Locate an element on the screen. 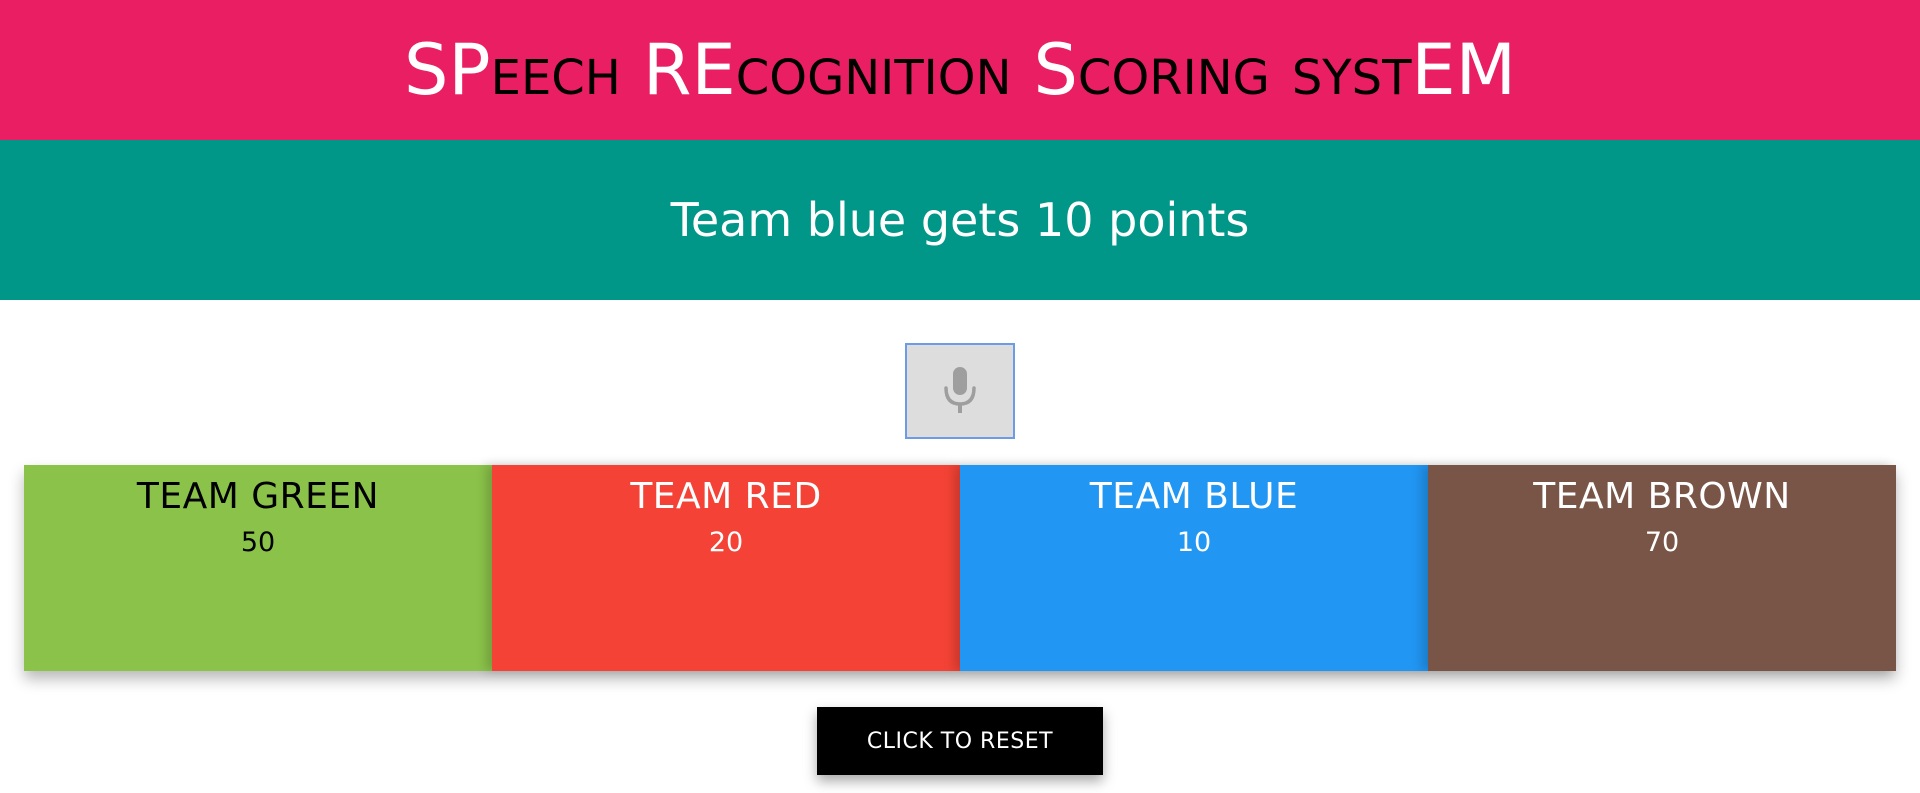 The width and height of the screenshot is (1920, 793). team-score: 10 is located at coordinates (1194, 542).